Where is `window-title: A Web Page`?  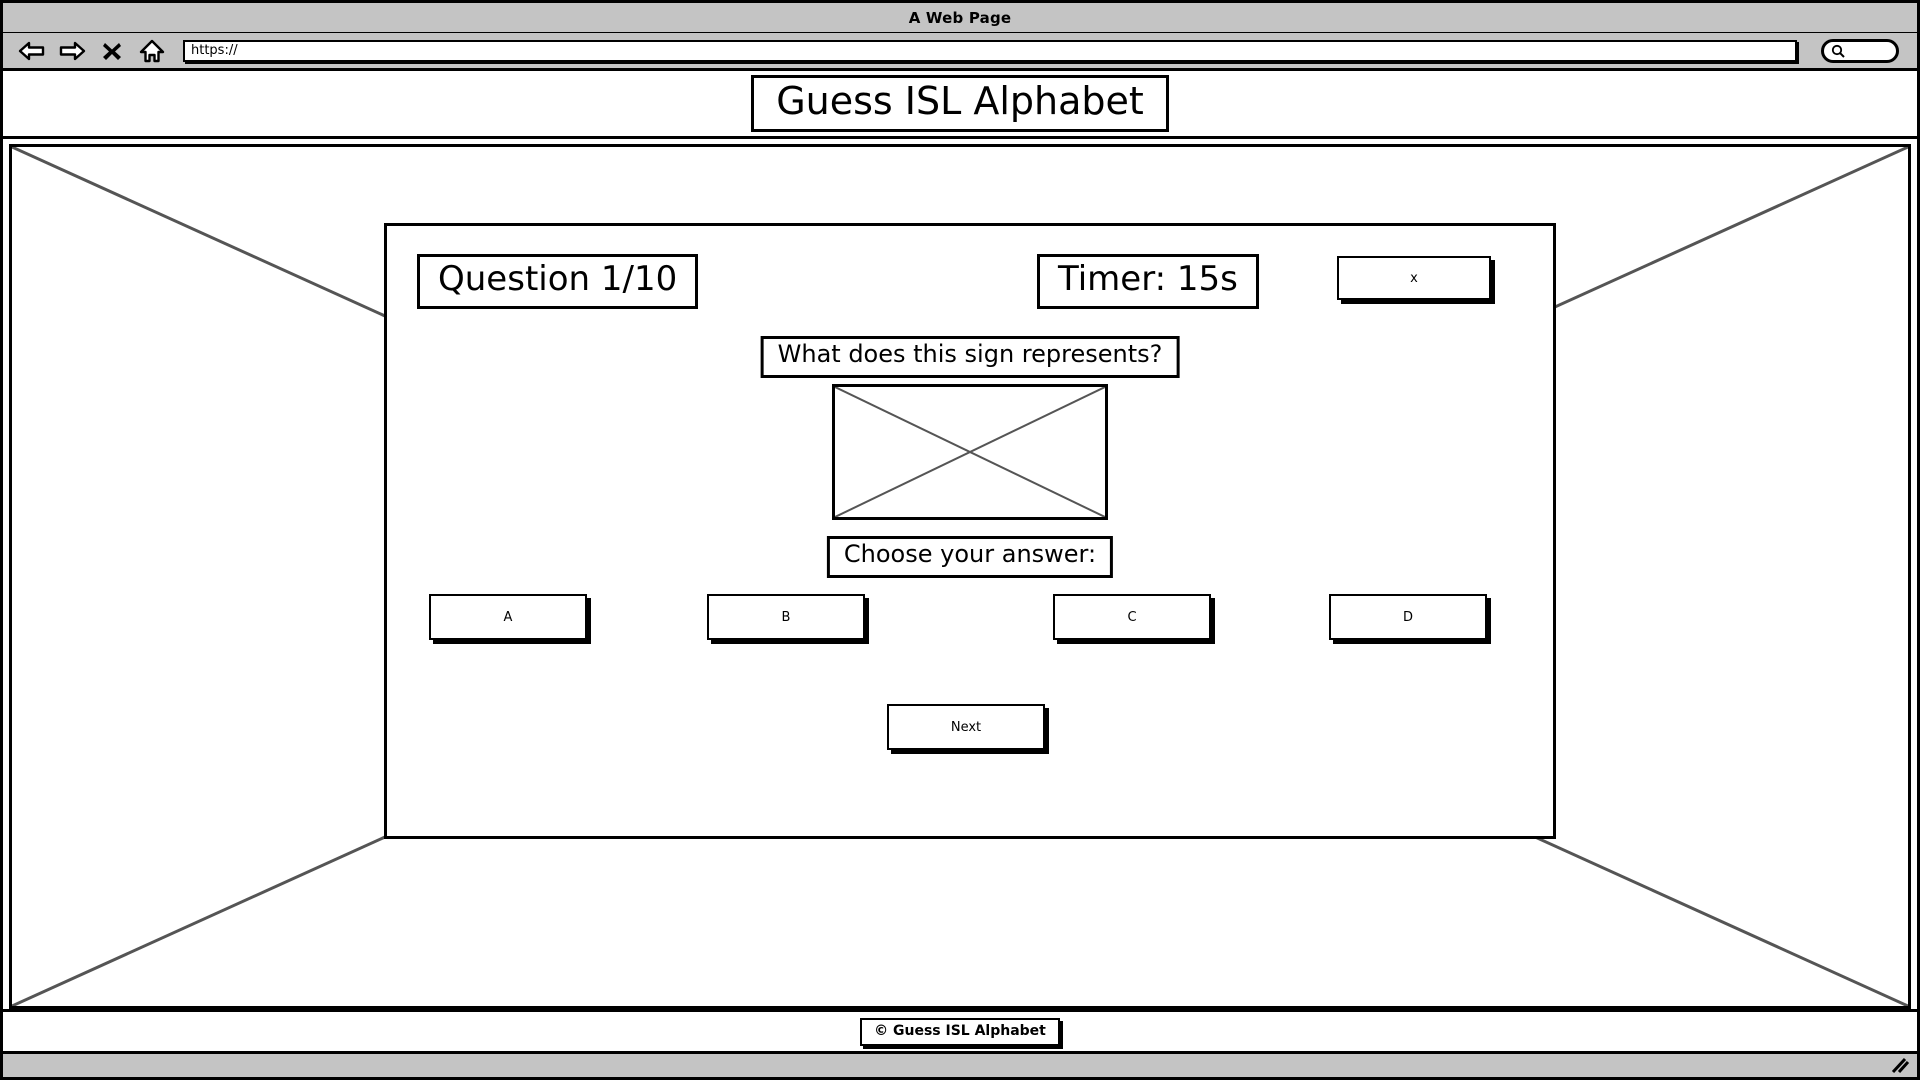
window-title: A Web Page is located at coordinates (960, 17).